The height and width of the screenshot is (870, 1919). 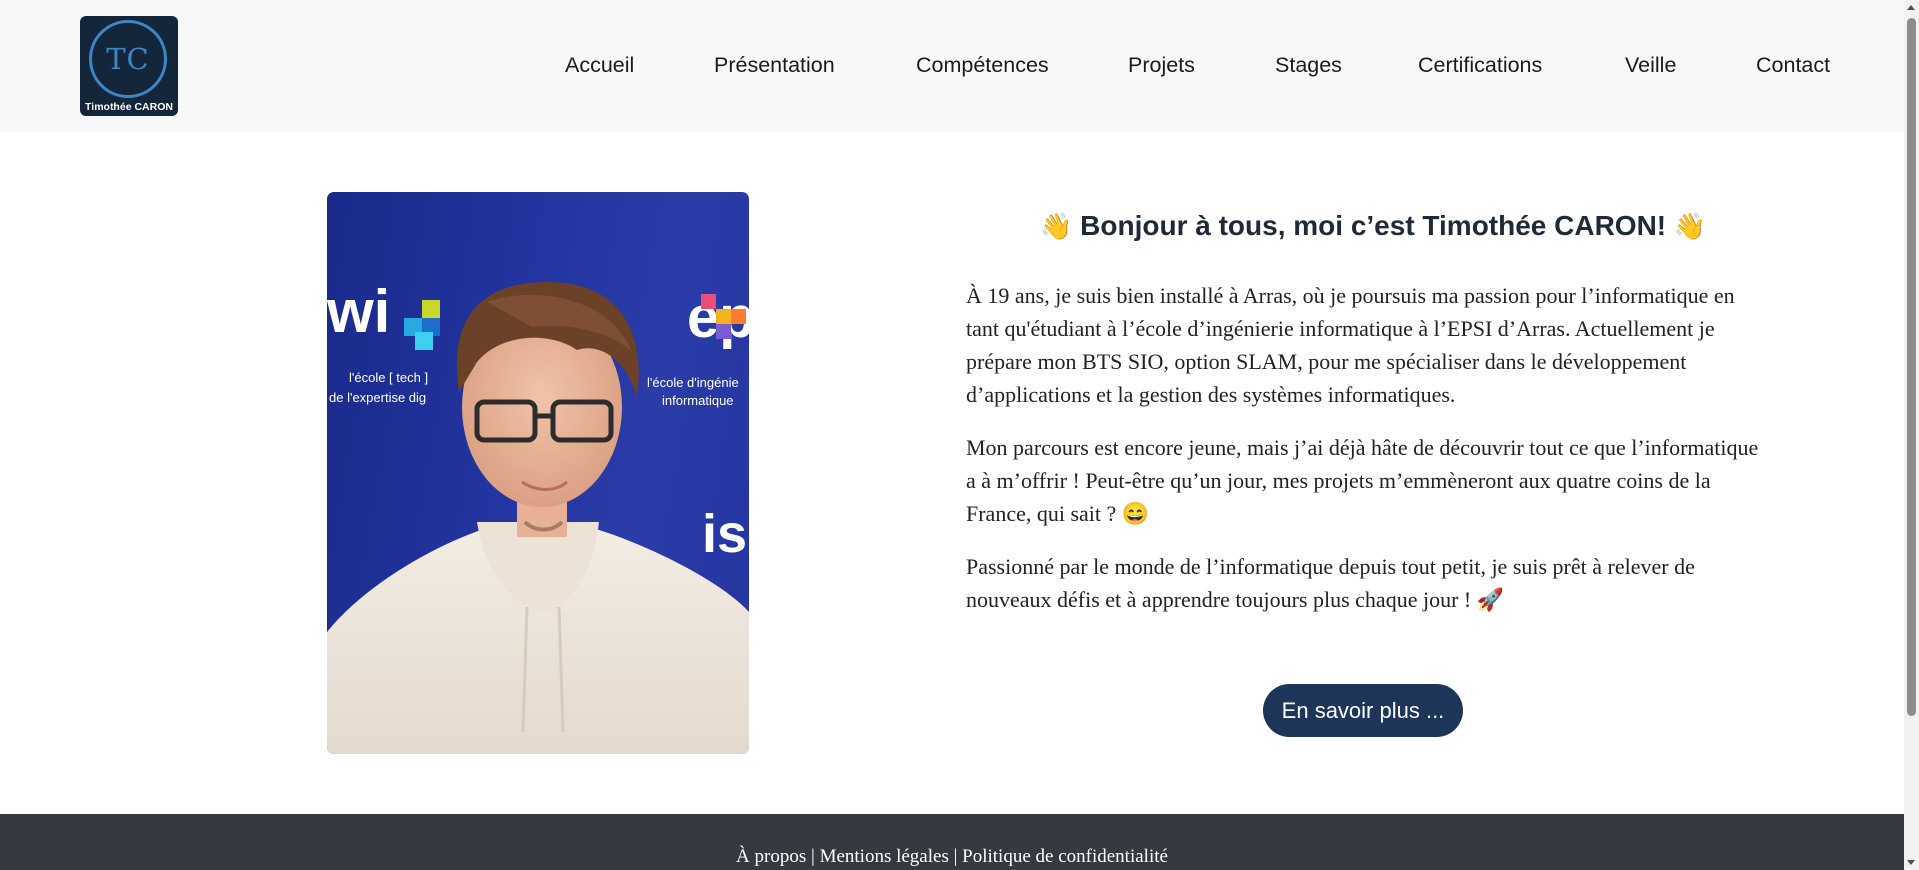 I want to click on footer-link-privacy: Politique de confidentialité, so click(x=1065, y=856).